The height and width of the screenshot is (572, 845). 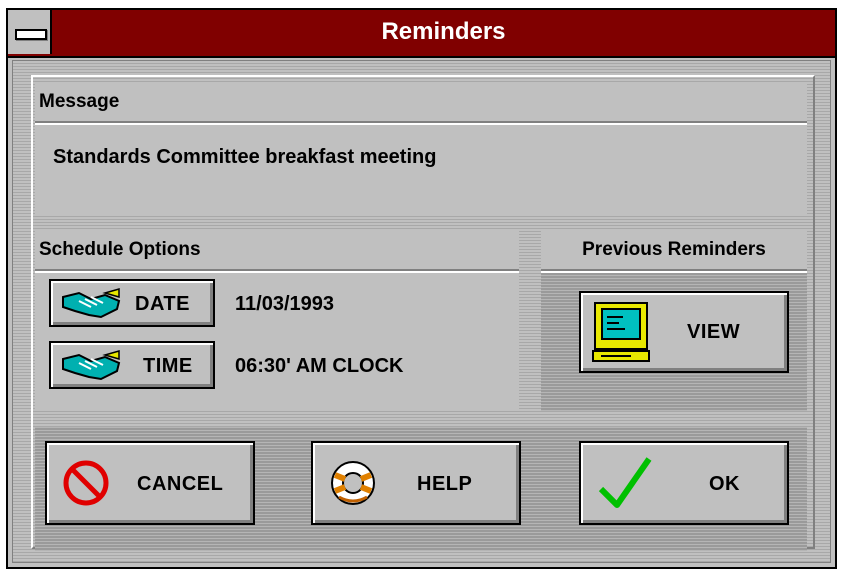 What do you see at coordinates (625, 482) in the screenshot?
I see `checkmark-icon` at bounding box center [625, 482].